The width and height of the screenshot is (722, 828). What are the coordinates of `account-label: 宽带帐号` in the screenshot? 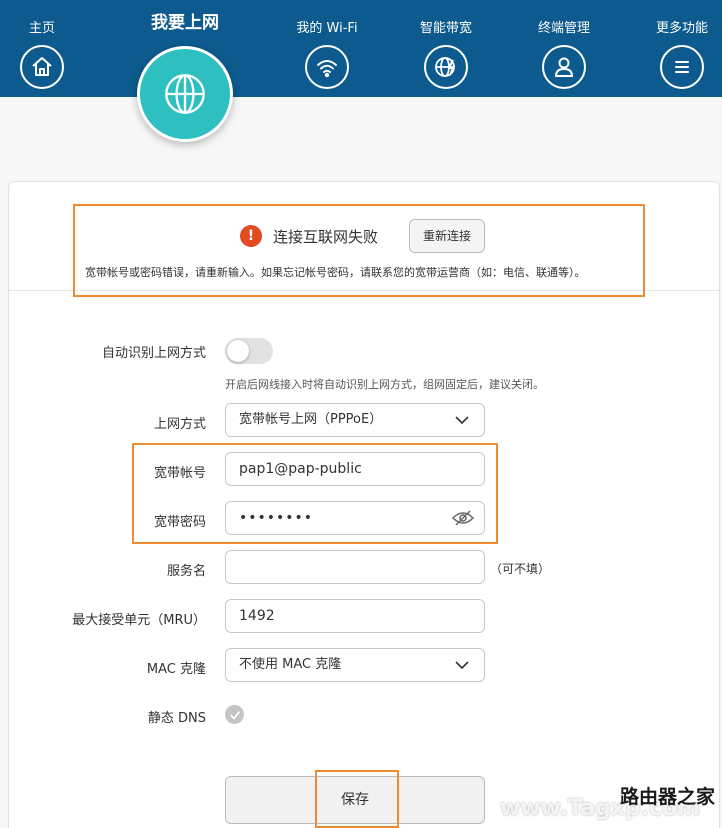 It's located at (179, 473).